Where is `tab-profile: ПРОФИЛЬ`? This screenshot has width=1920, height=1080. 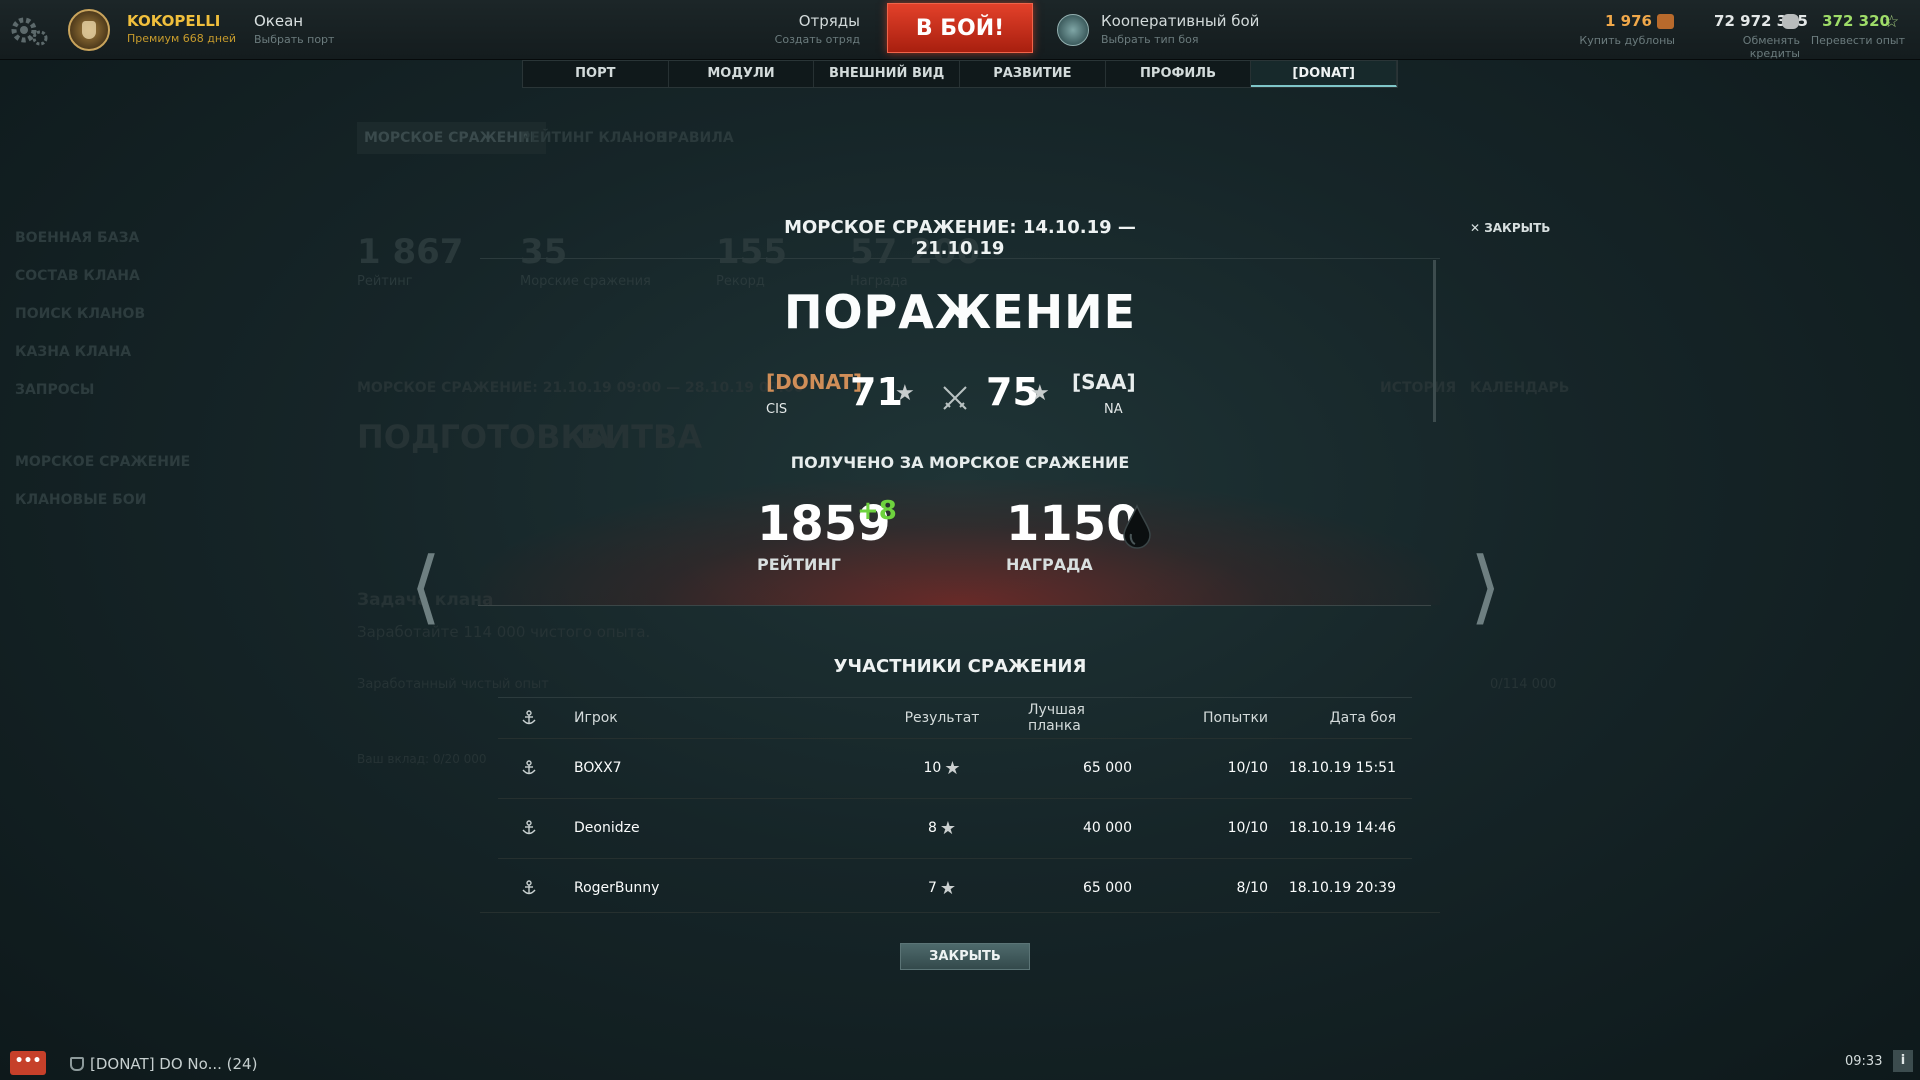
tab-profile: ПРОФИЛЬ is located at coordinates (1179, 74).